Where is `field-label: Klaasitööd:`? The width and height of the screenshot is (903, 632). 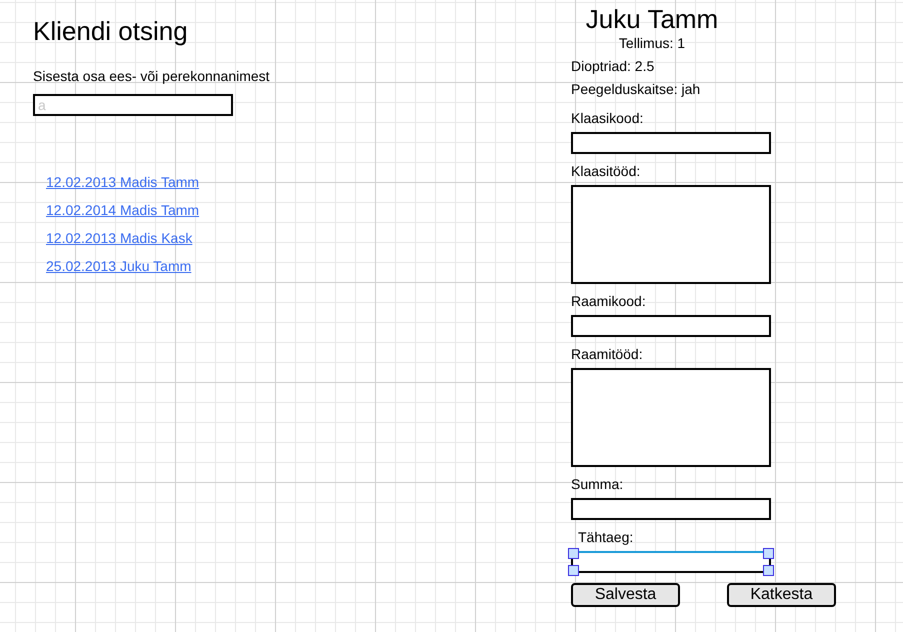
field-label: Klaasitööd: is located at coordinates (605, 171).